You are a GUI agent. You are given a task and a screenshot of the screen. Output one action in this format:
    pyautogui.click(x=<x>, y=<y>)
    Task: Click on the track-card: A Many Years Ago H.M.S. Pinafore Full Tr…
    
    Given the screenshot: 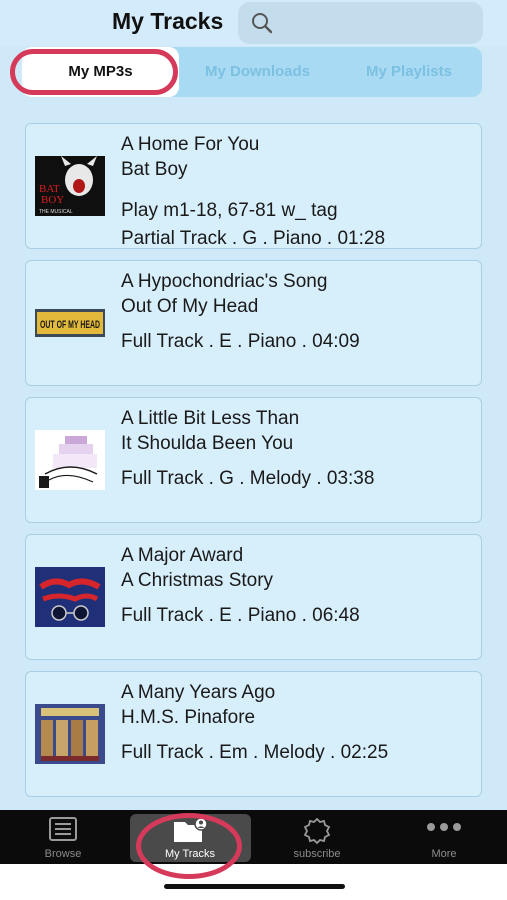 What is the action you would take?
    pyautogui.click(x=253, y=734)
    